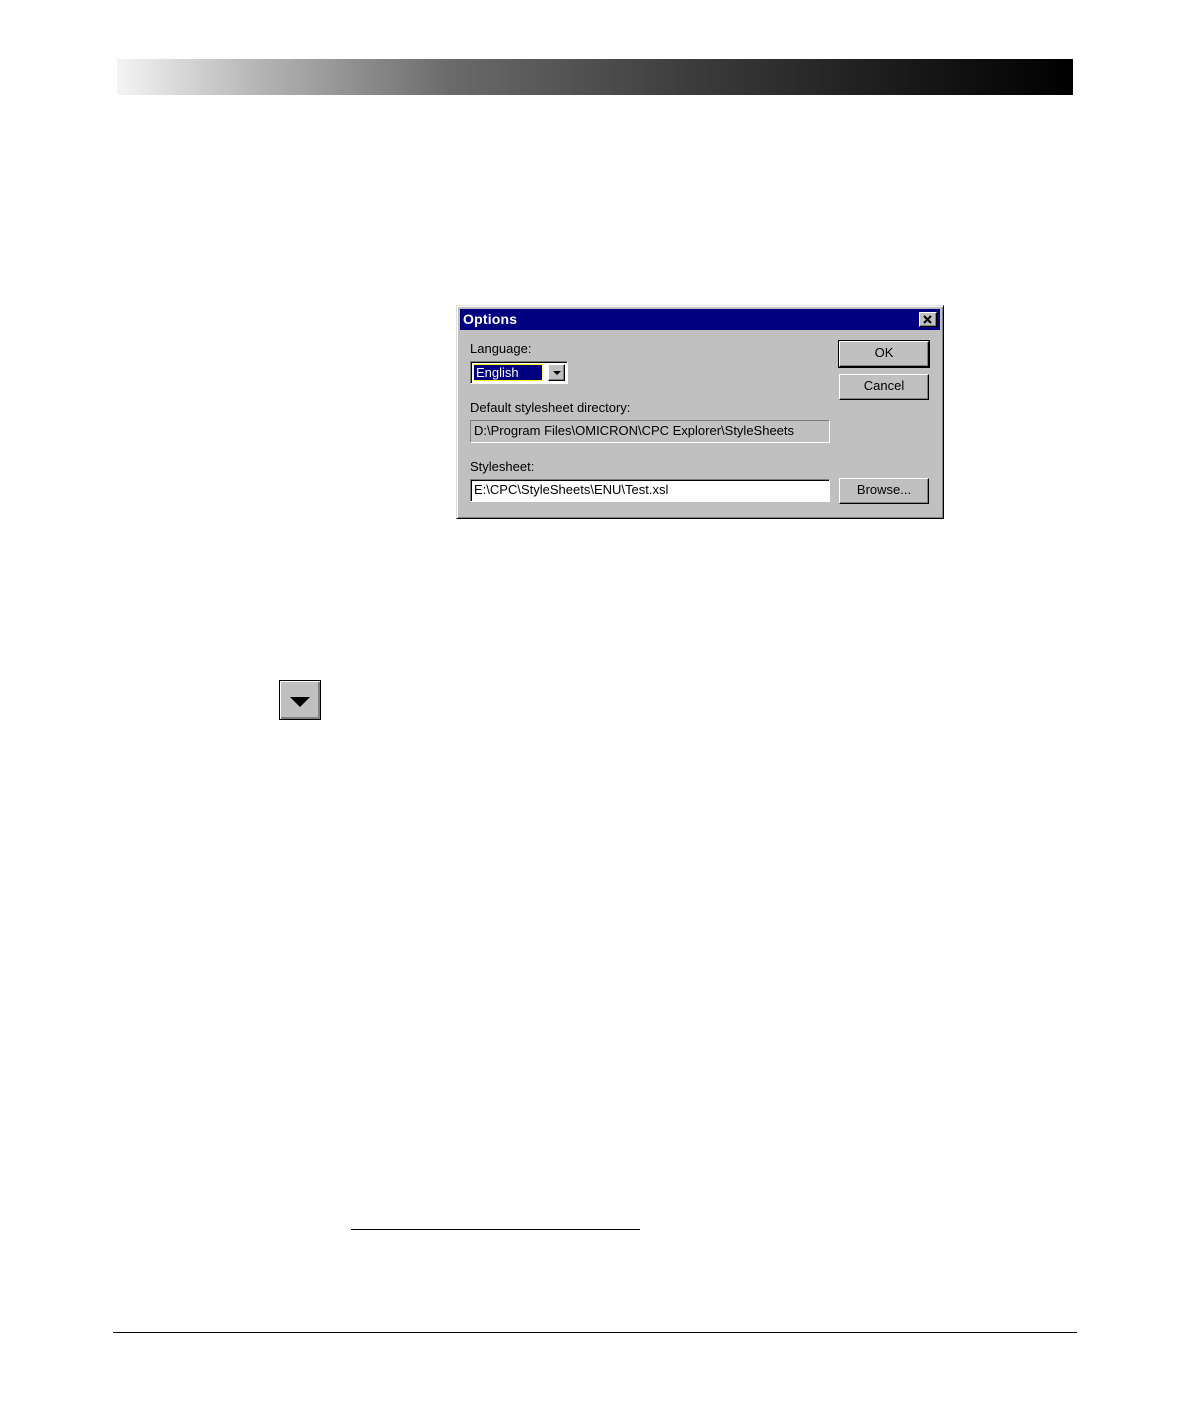  Describe the element at coordinates (550, 407) in the screenshot. I see `default-dir-label: Default stylesheet directory:` at that location.